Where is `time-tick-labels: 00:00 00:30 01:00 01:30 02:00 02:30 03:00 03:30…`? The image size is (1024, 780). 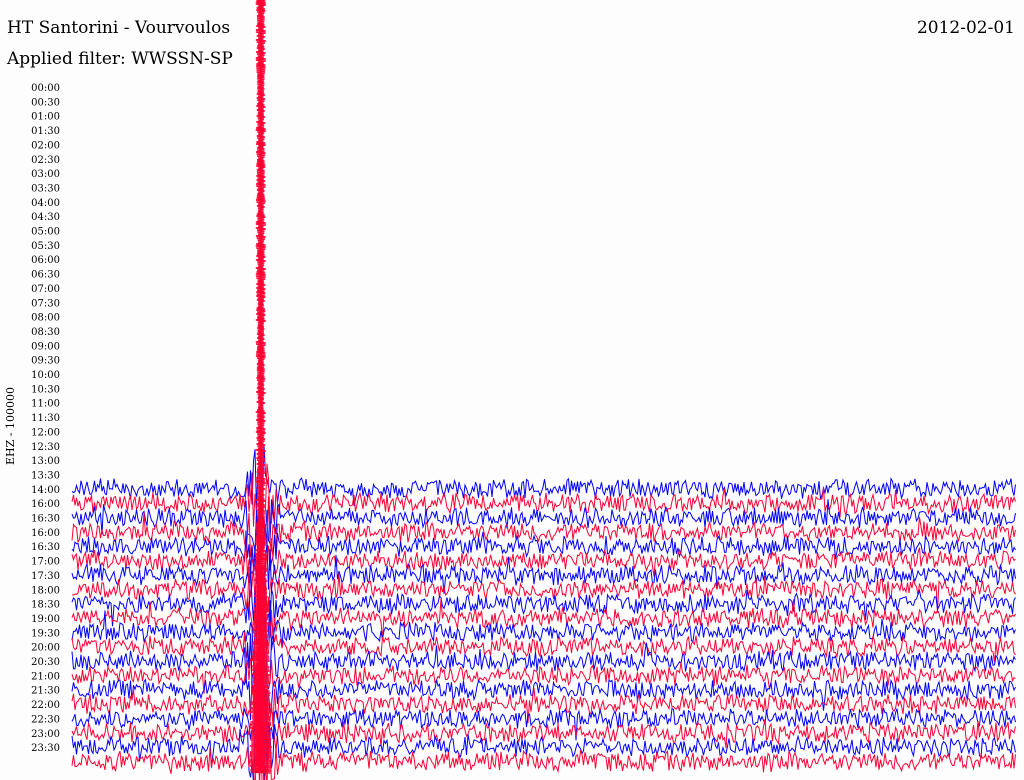 time-tick-labels: 00:00 00:30 01:00 01:30 02:00 02:30 03:00 03:30… is located at coordinates (45, 418).